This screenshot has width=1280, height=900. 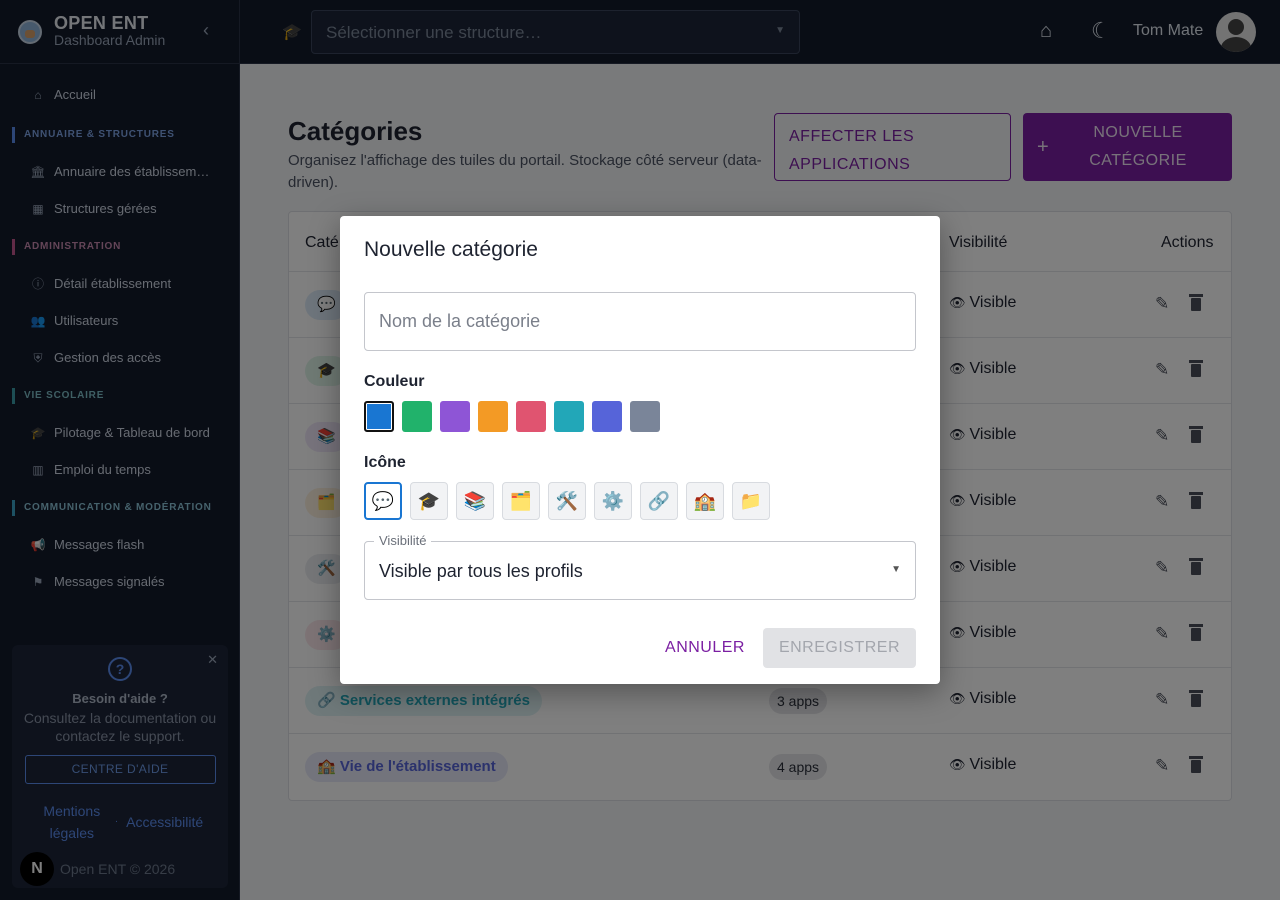 What do you see at coordinates (481, 571) in the screenshot?
I see `visibility-value: Visible par tous les profils` at bounding box center [481, 571].